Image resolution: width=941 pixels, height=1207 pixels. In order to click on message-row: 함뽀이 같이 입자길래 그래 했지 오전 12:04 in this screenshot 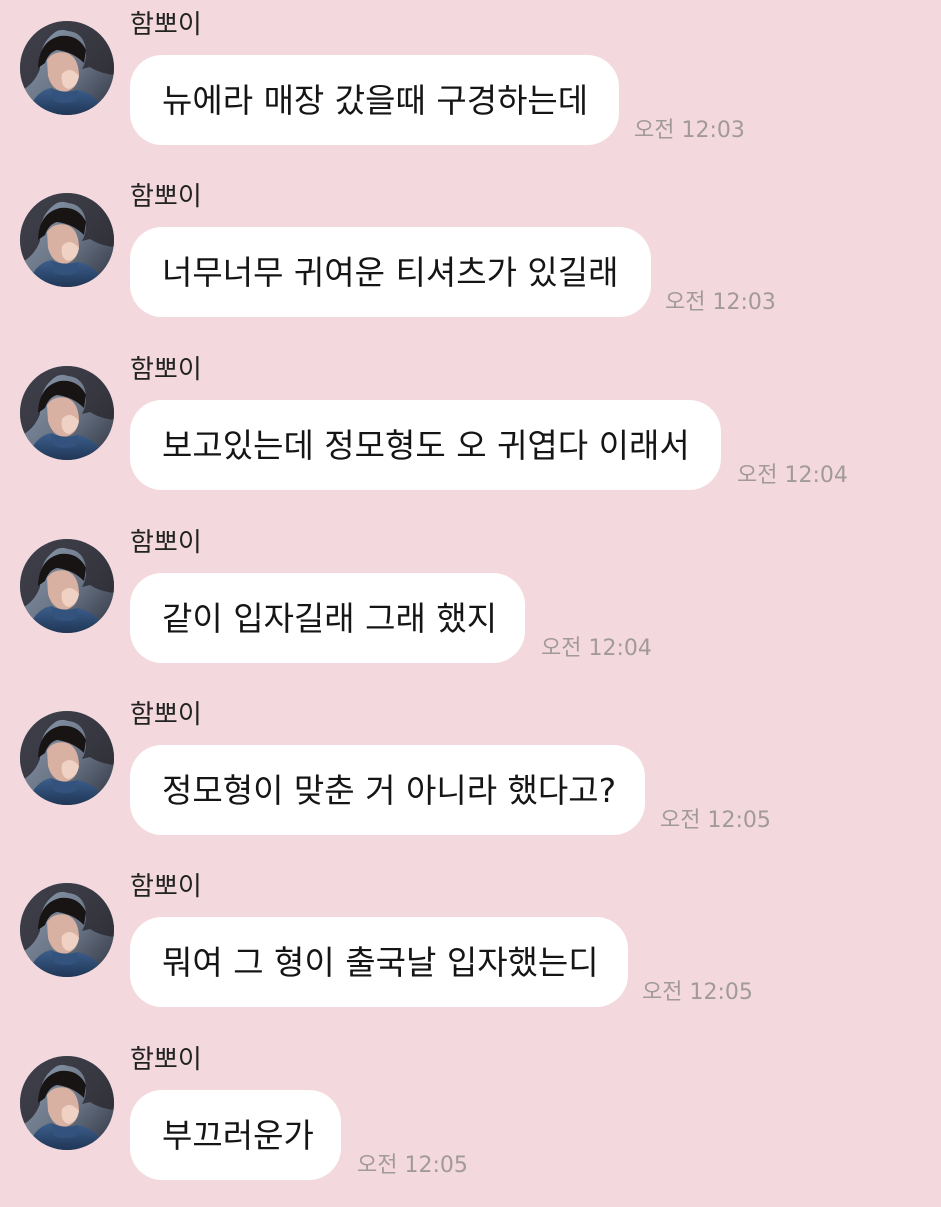, I will do `click(470, 604)`.